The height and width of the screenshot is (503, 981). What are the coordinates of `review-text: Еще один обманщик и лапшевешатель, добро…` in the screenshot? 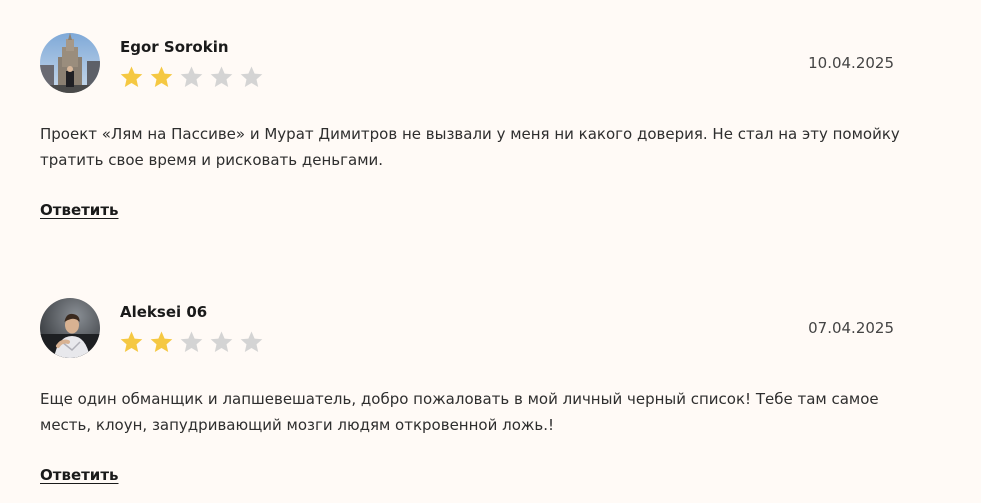 It's located at (459, 412).